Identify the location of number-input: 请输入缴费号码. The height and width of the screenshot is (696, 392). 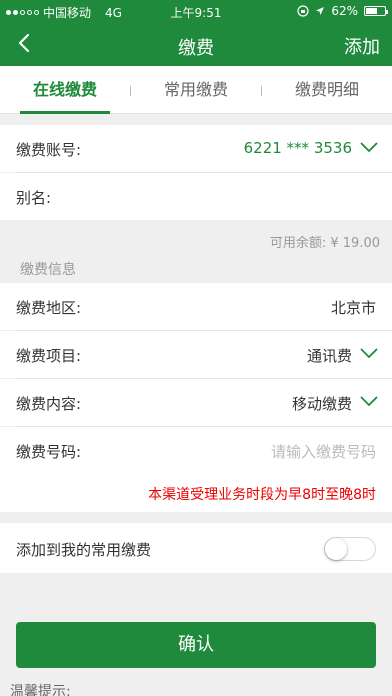
(323, 451).